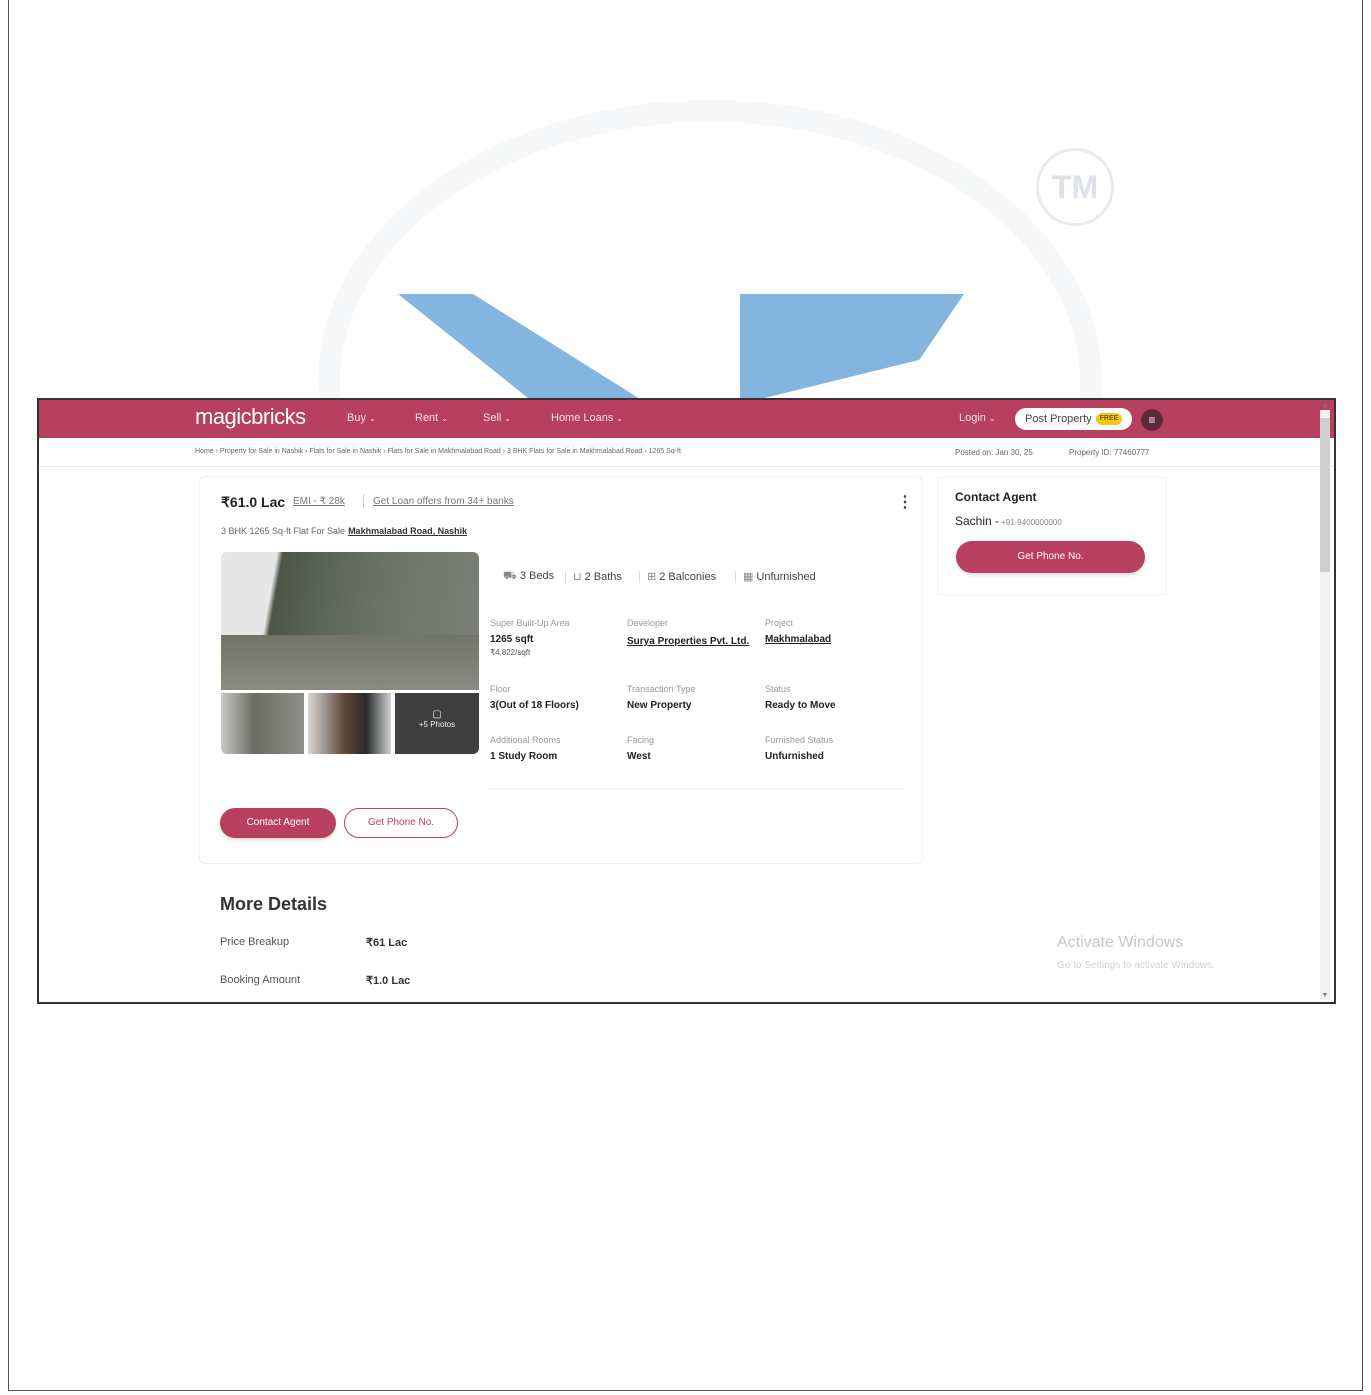  I want to click on floor-value: 3(Out of 18 Floors), so click(534, 705).